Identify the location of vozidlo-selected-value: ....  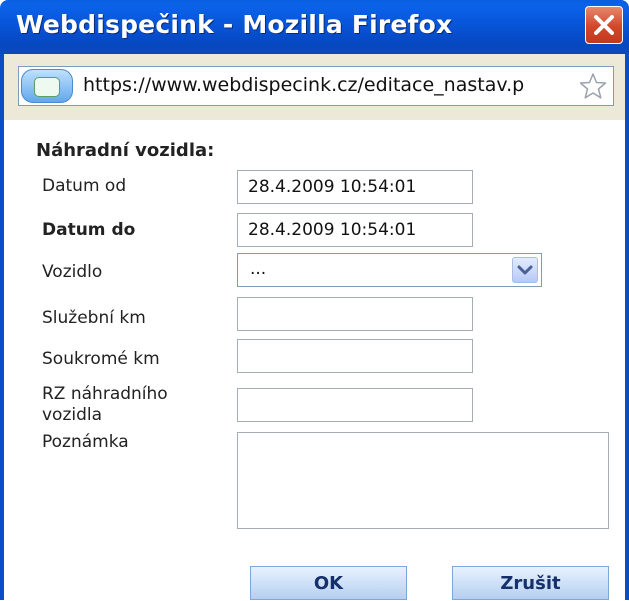
(258, 269).